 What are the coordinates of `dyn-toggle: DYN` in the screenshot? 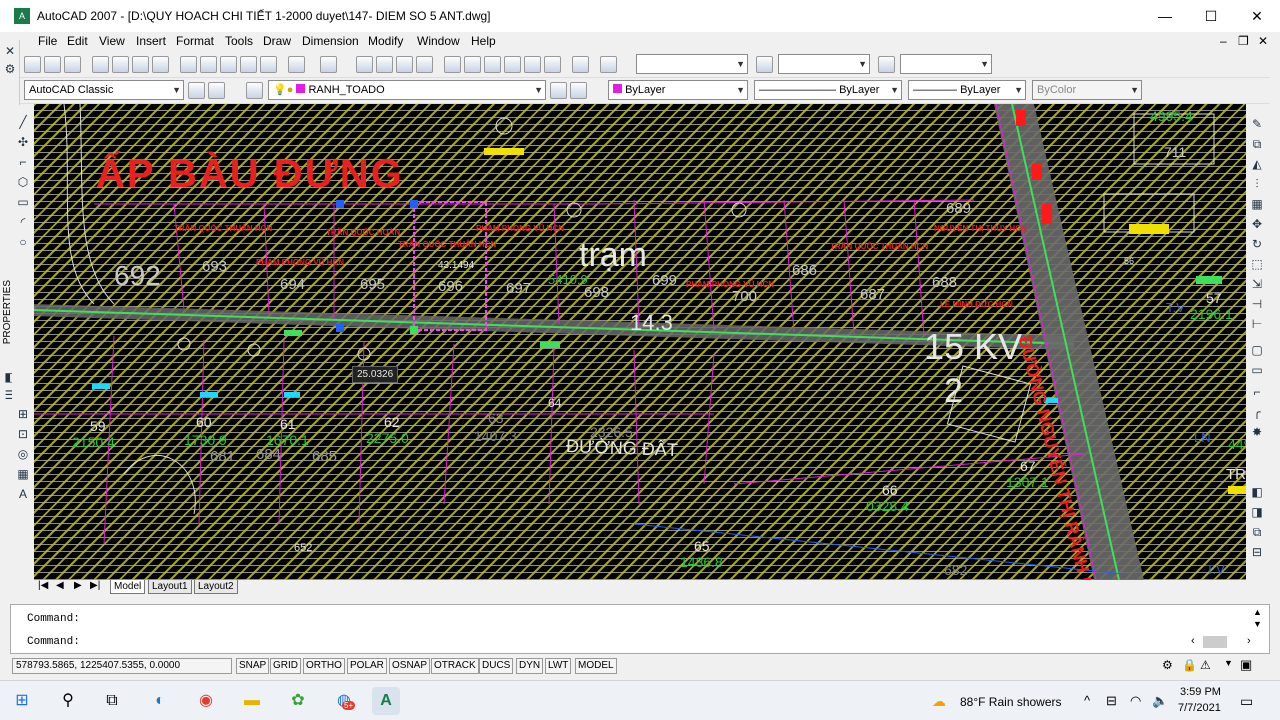 It's located at (530, 666).